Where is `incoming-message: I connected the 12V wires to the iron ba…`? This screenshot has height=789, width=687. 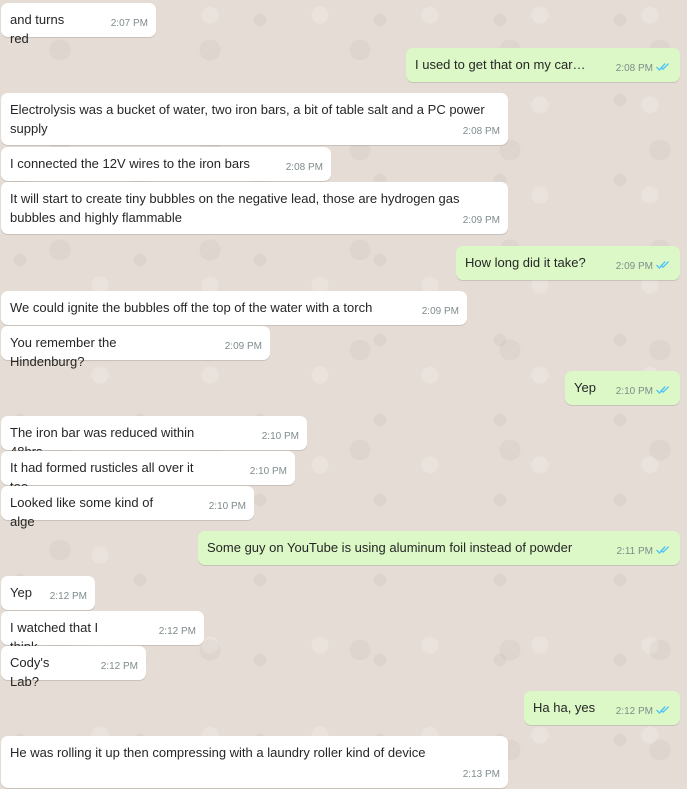 incoming-message: I connected the 12V wires to the iron ba… is located at coordinates (166, 164).